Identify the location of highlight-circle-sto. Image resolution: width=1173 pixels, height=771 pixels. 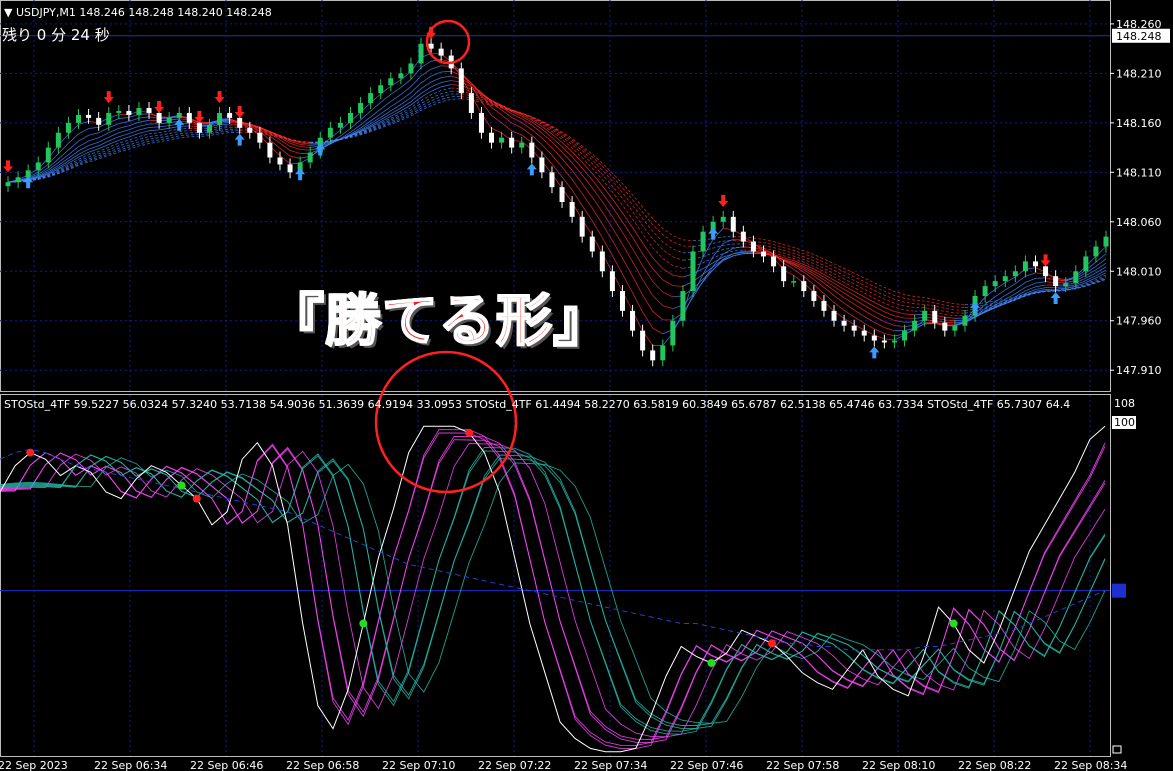
(446, 422).